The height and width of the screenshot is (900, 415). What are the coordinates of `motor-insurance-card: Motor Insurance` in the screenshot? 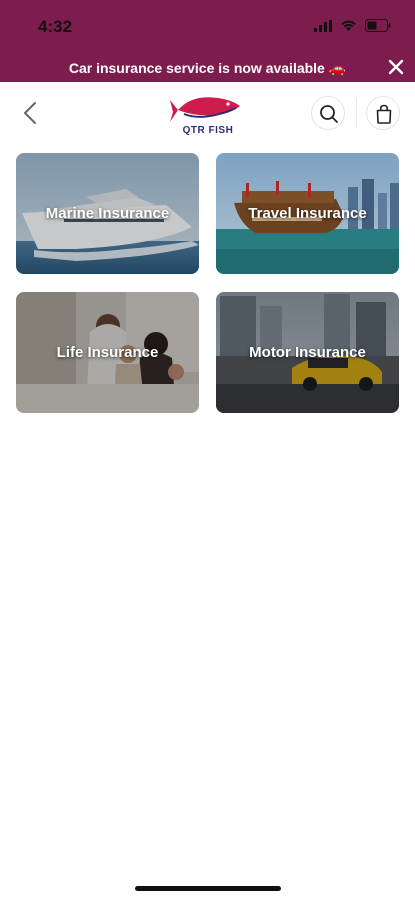 It's located at (307, 352).